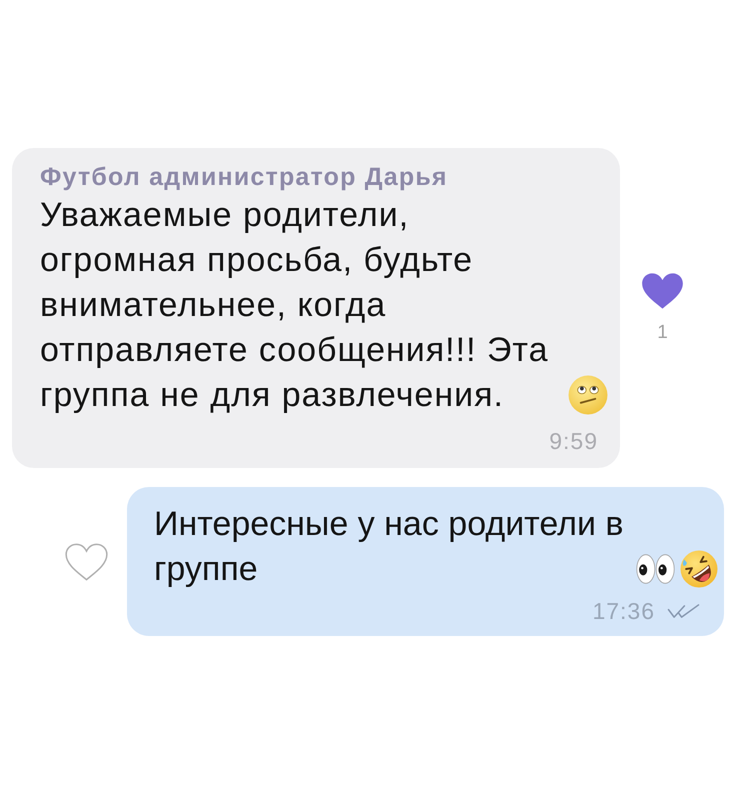 The image size is (738, 807). What do you see at coordinates (699, 569) in the screenshot?
I see `laughing-face-icon` at bounding box center [699, 569].